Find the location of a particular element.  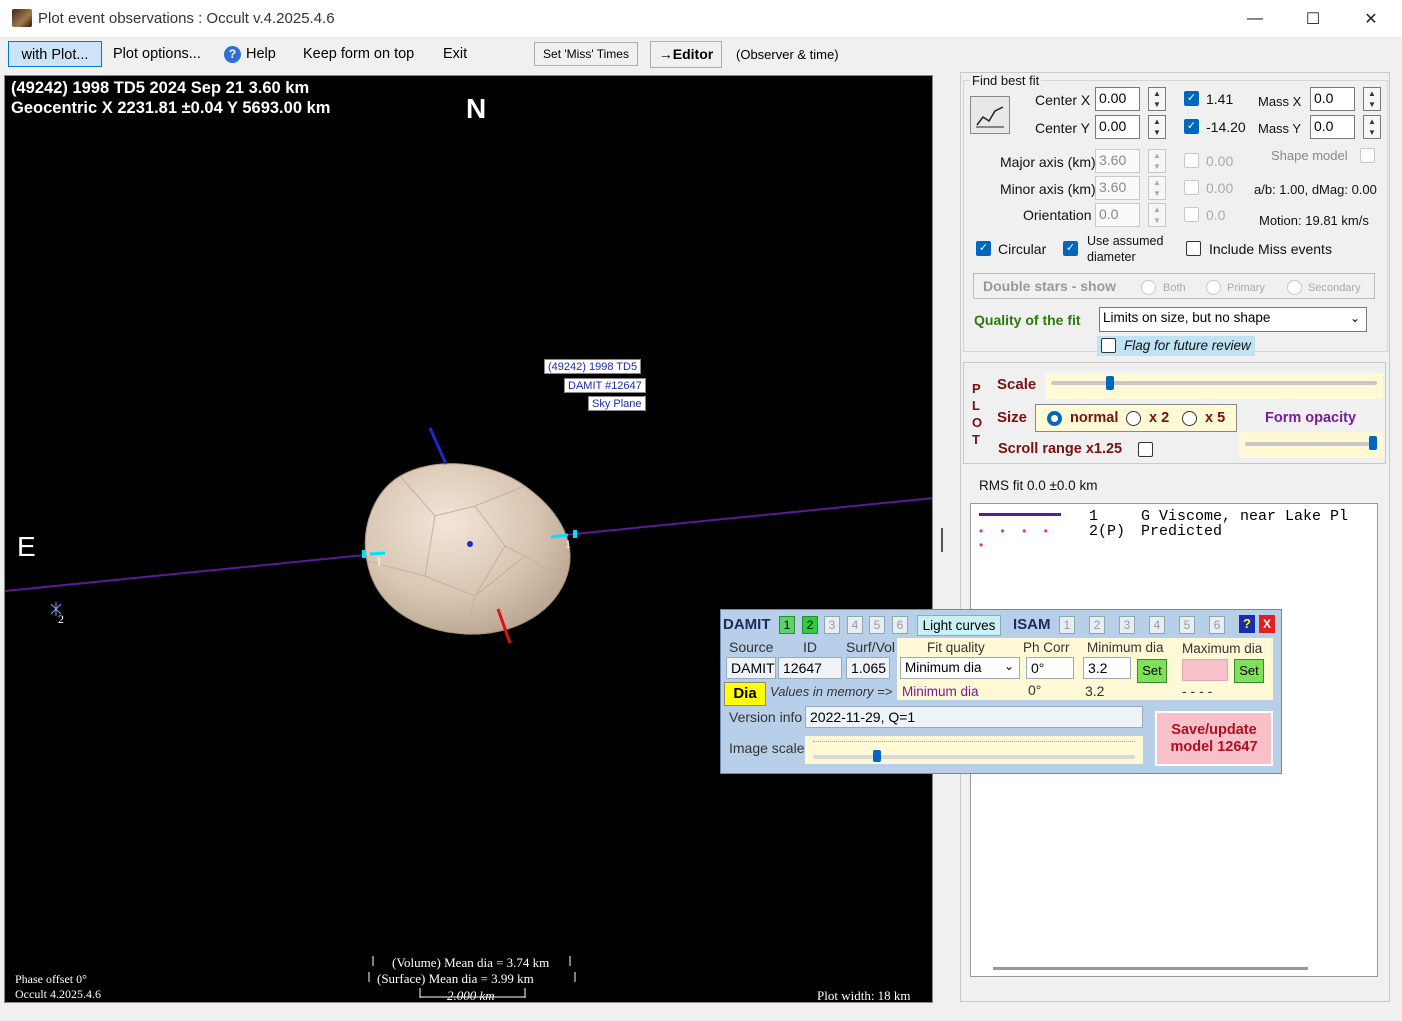

dia-button: Dia is located at coordinates (745, 694).